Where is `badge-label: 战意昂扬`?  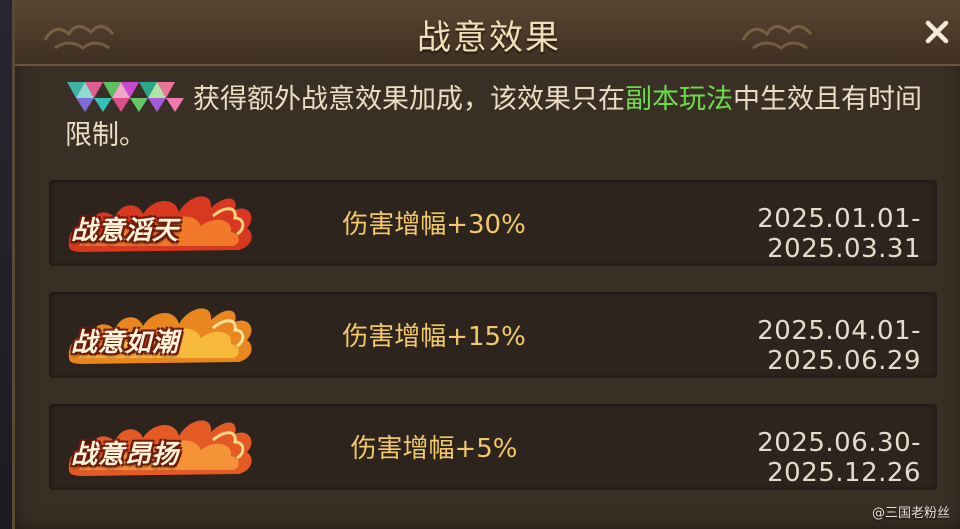 badge-label: 战意昂扬 is located at coordinates (125, 455).